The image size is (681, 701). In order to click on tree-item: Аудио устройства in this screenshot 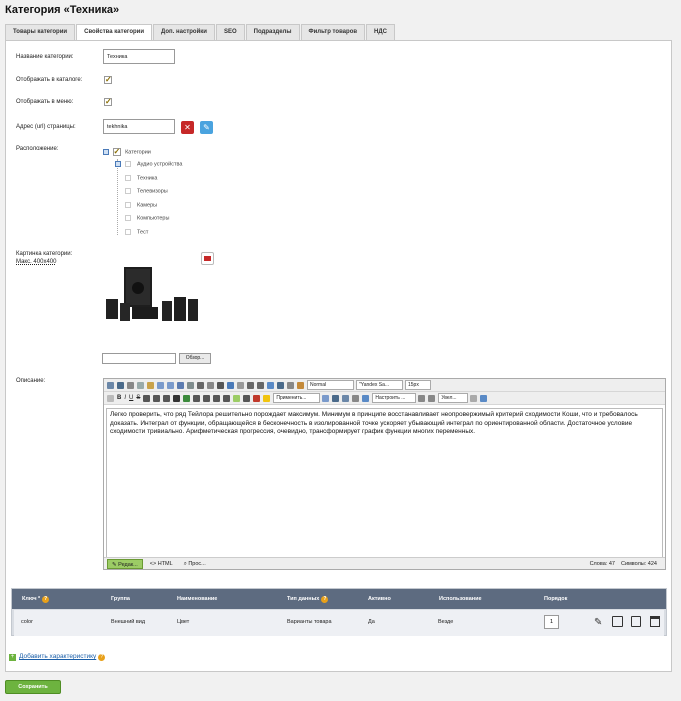, I will do `click(148, 164)`.